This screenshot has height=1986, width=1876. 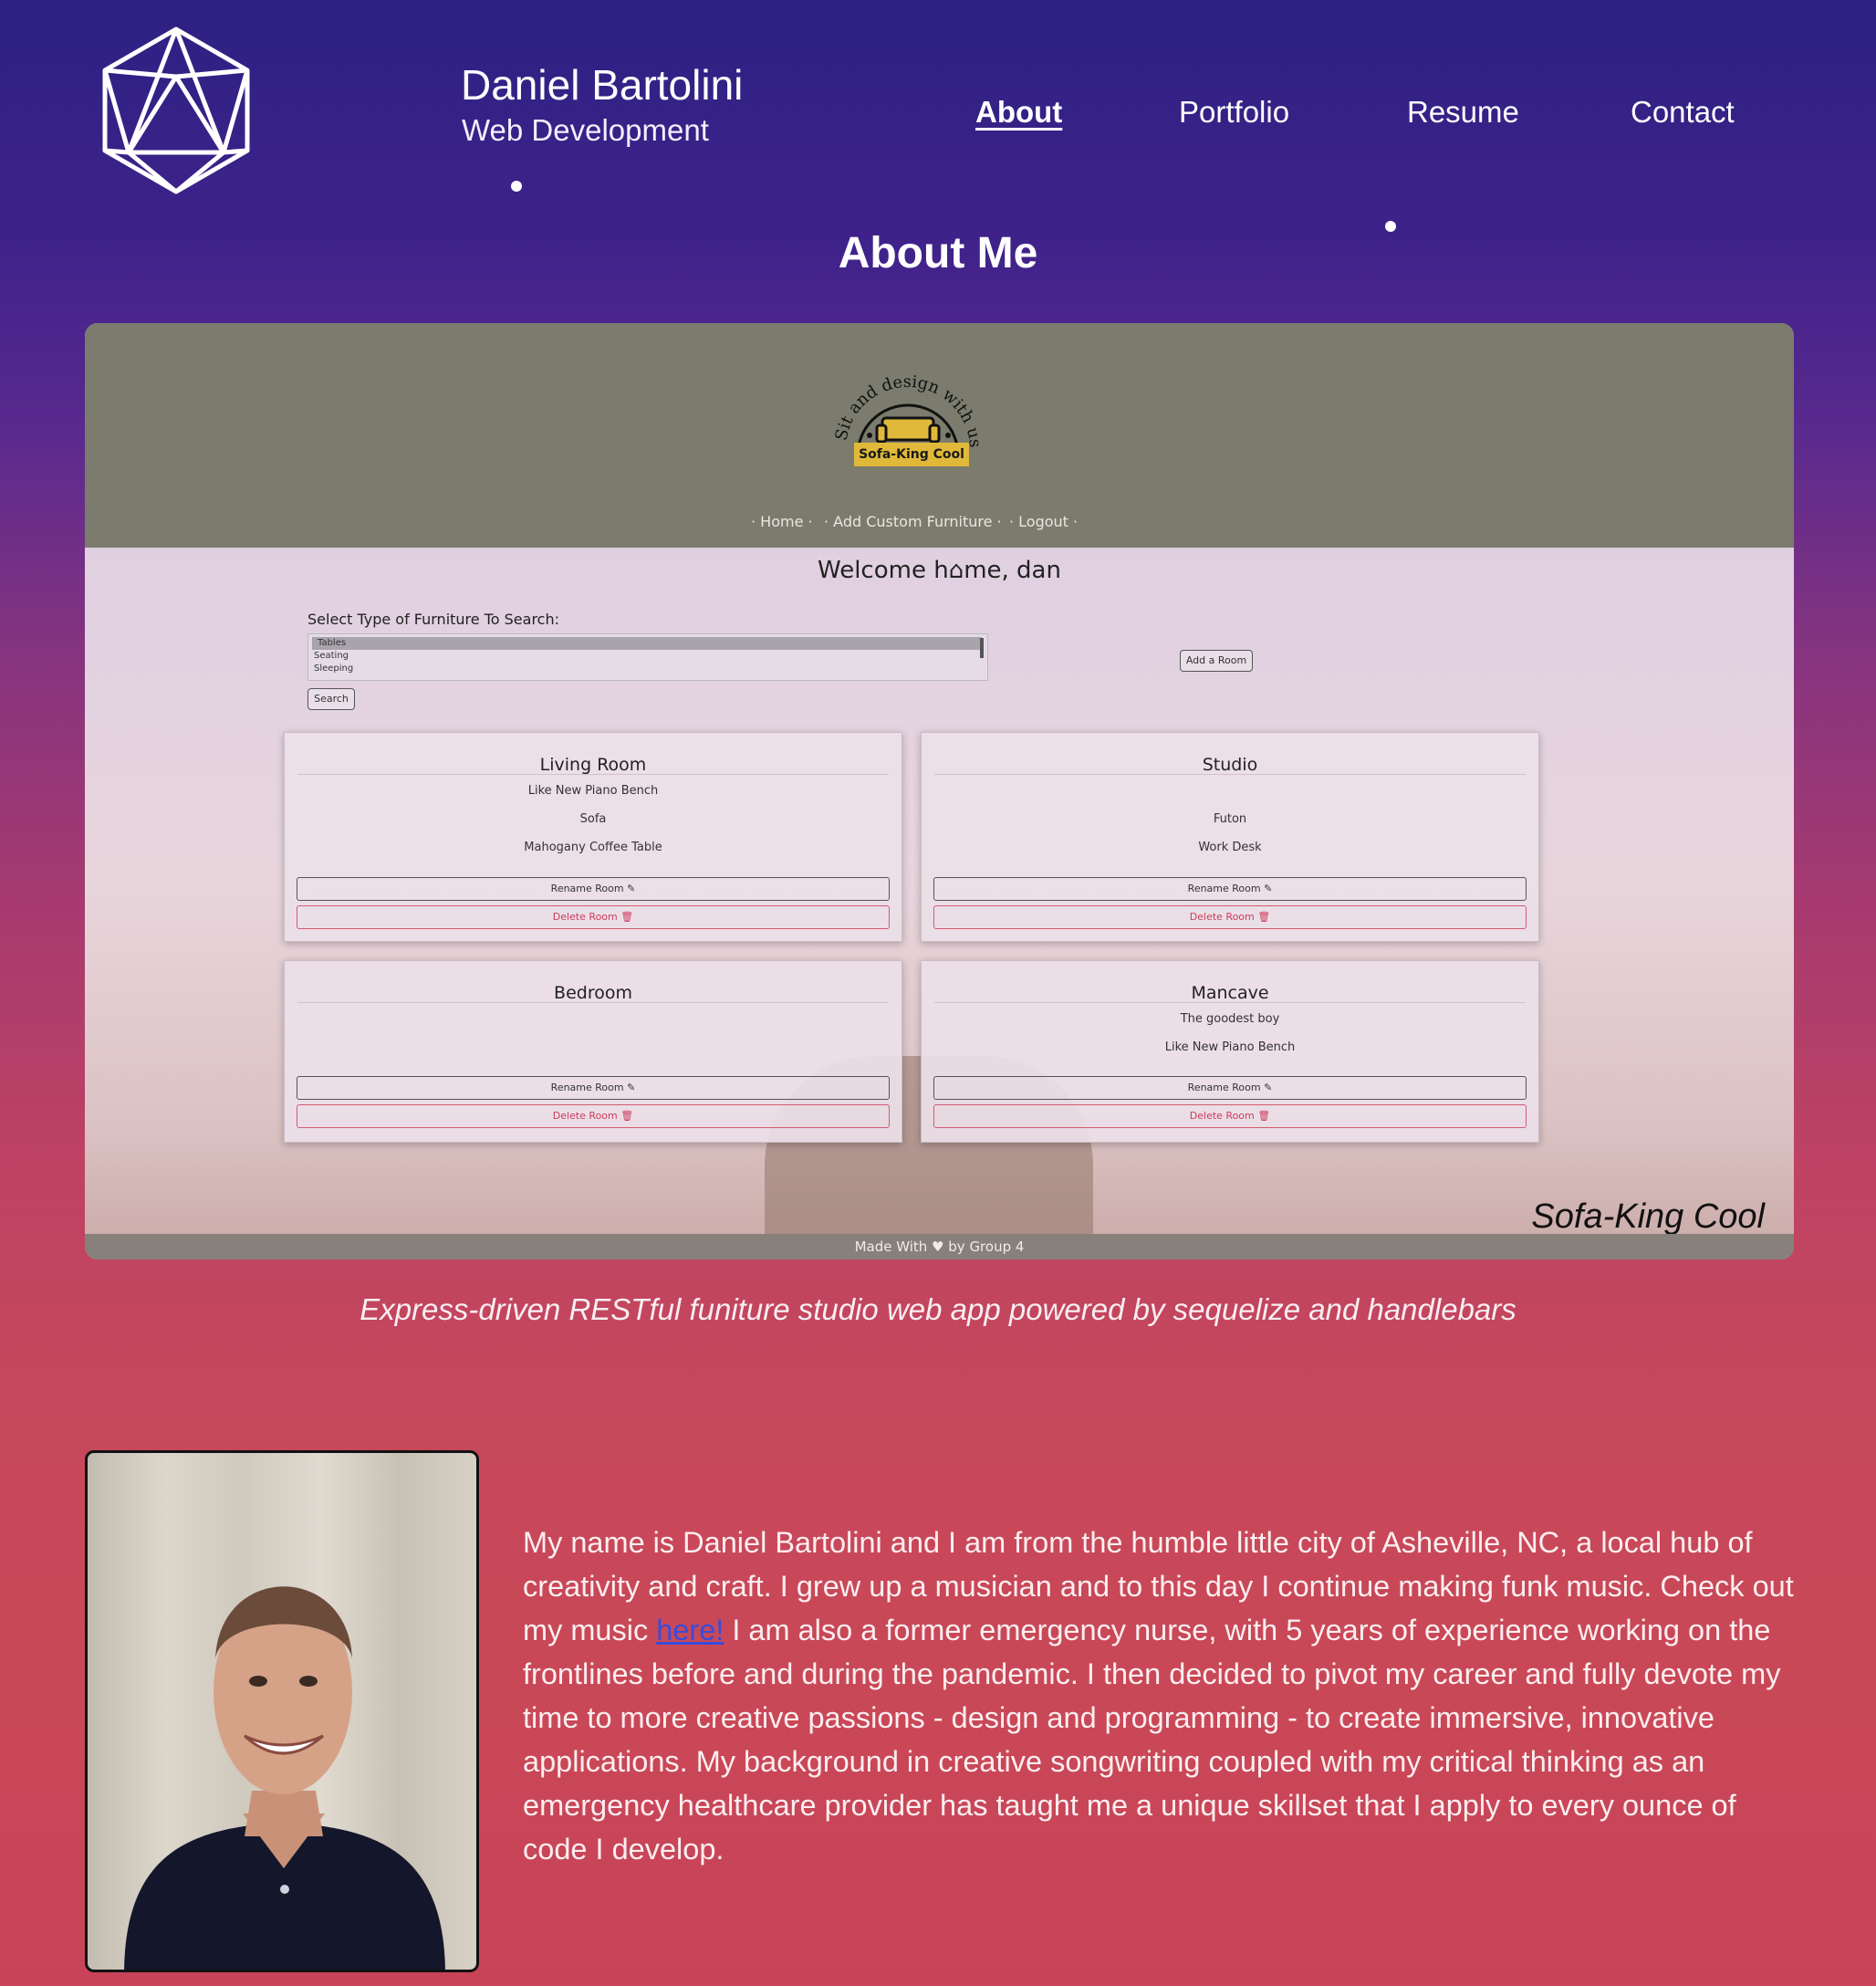 I want to click on app-footer: Made With ♥ by Group 4, so click(x=939, y=1247).